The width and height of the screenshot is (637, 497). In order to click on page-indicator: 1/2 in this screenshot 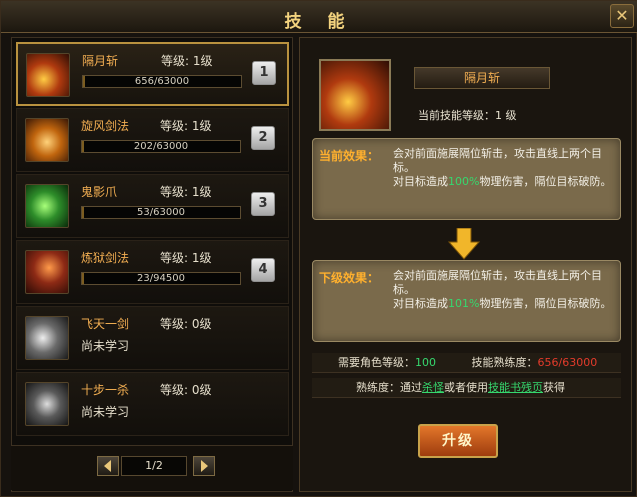, I will do `click(154, 466)`.